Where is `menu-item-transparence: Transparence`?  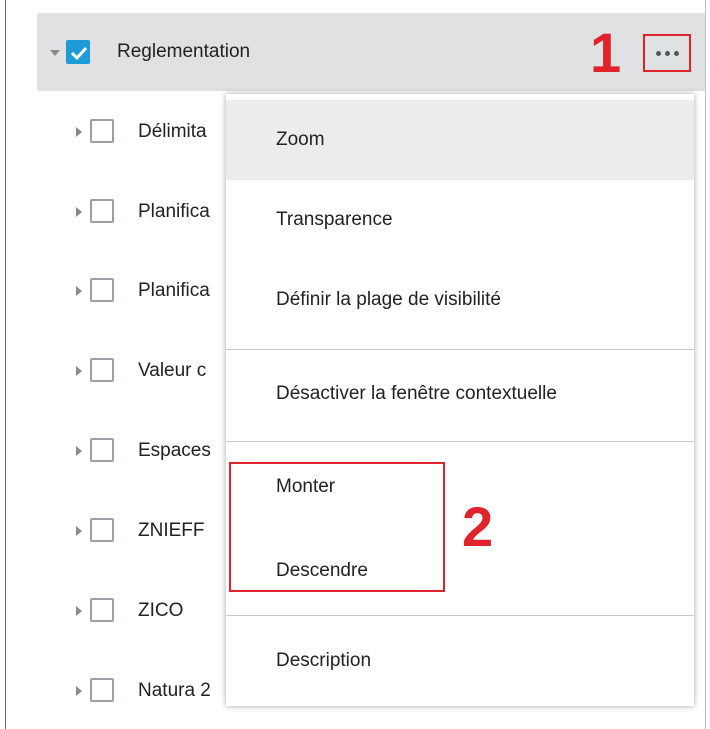
menu-item-transparence: Transparence is located at coordinates (460, 220).